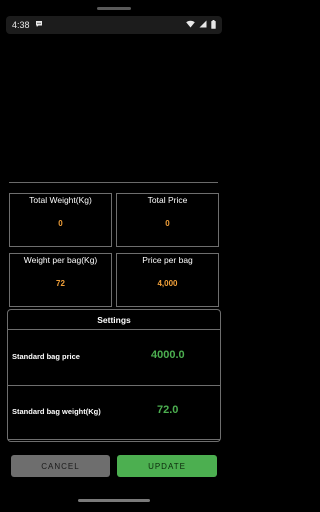 The image size is (320, 512). I want to click on standard-bag-price-value: 4000.0, so click(168, 355).